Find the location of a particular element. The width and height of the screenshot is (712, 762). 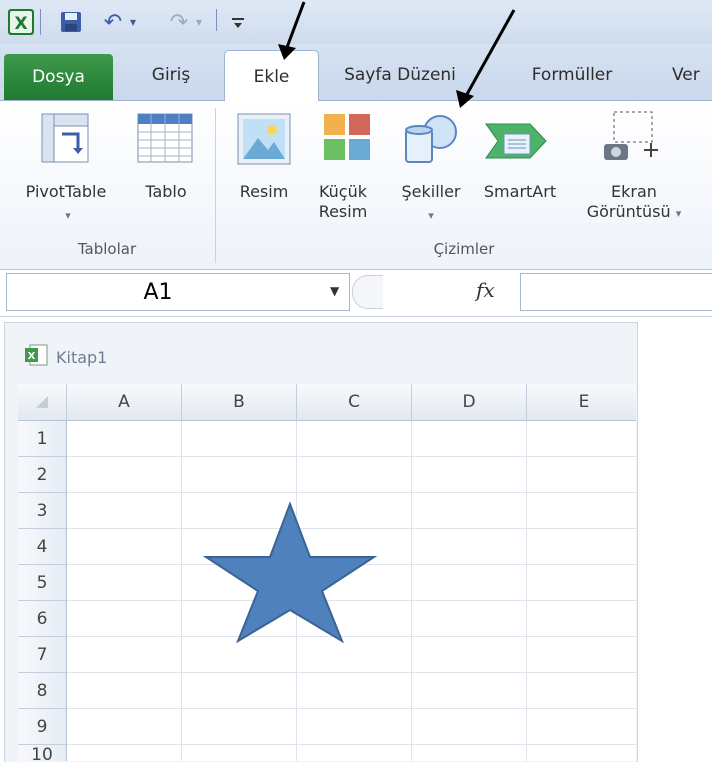

undo-icon: ↶ is located at coordinates (113, 22).